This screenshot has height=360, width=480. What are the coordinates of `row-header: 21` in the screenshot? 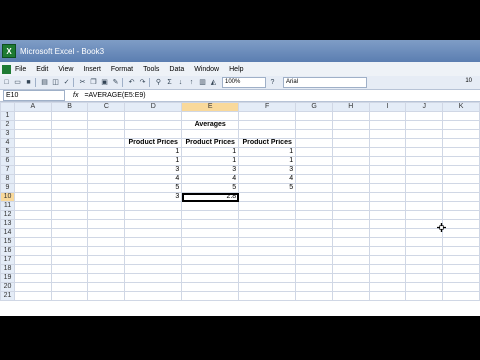 It's located at (7, 296).